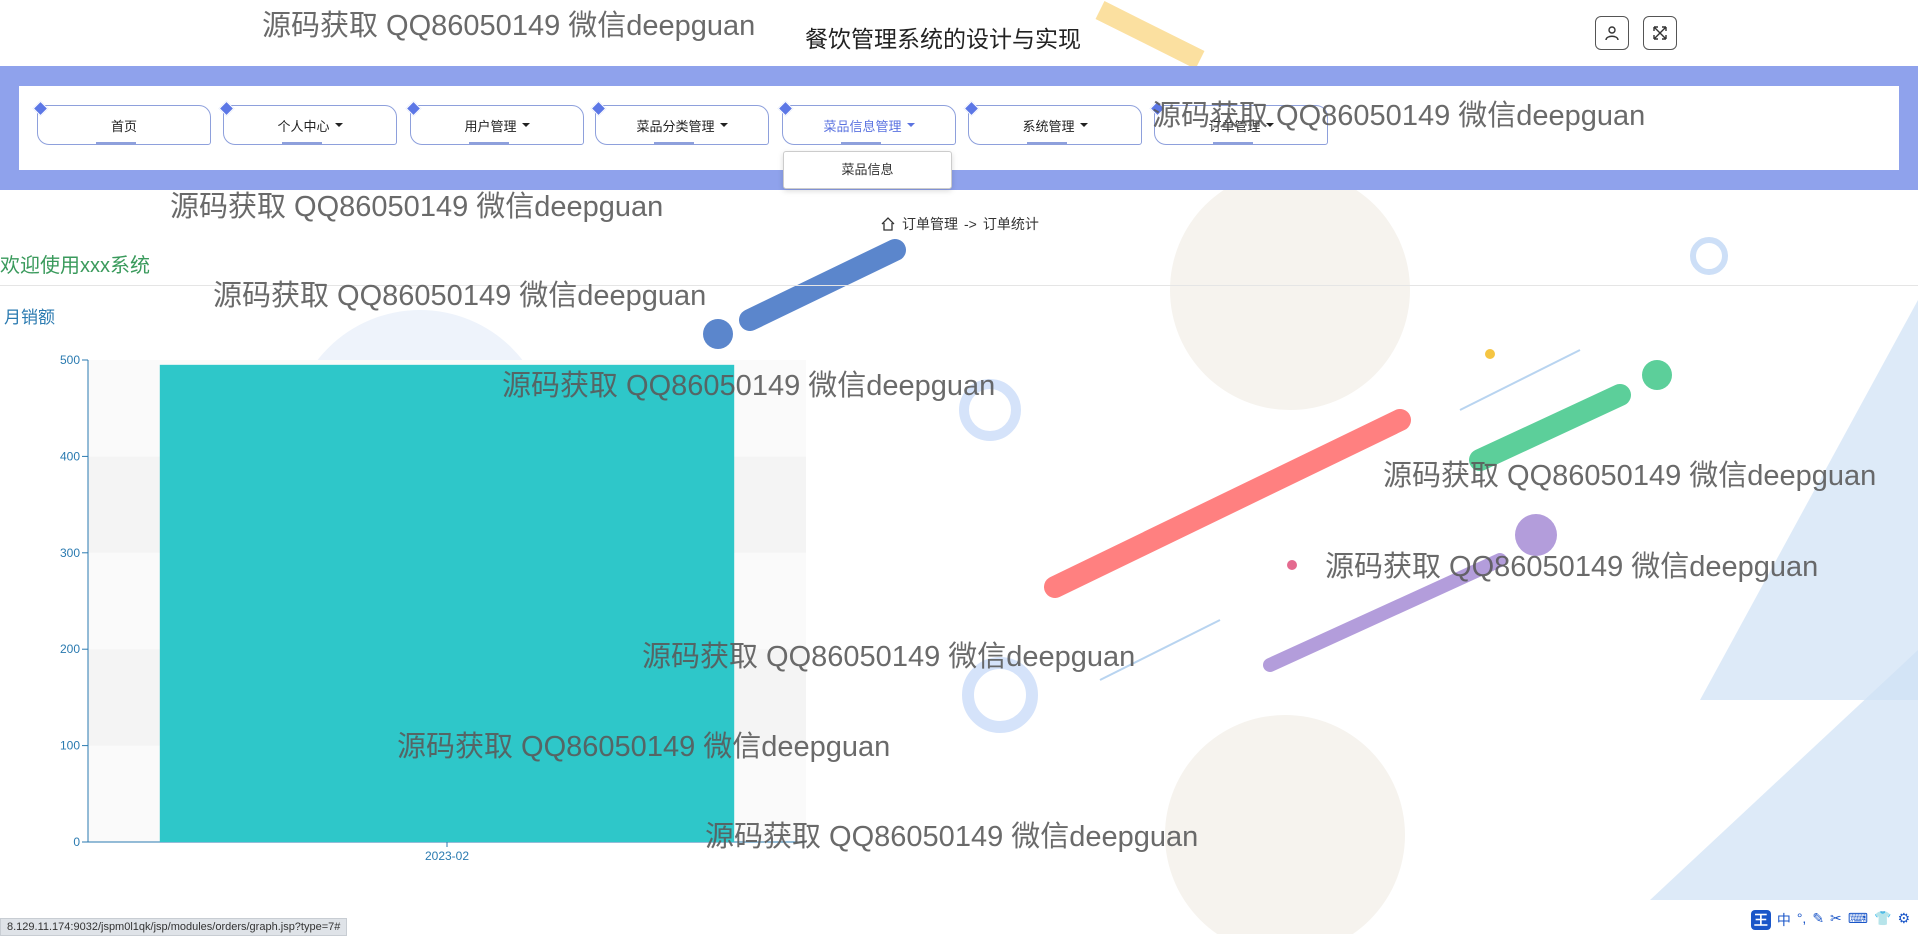 This screenshot has height=936, width=1918. What do you see at coordinates (29, 317) in the screenshot?
I see `chart-title: 月销额` at bounding box center [29, 317].